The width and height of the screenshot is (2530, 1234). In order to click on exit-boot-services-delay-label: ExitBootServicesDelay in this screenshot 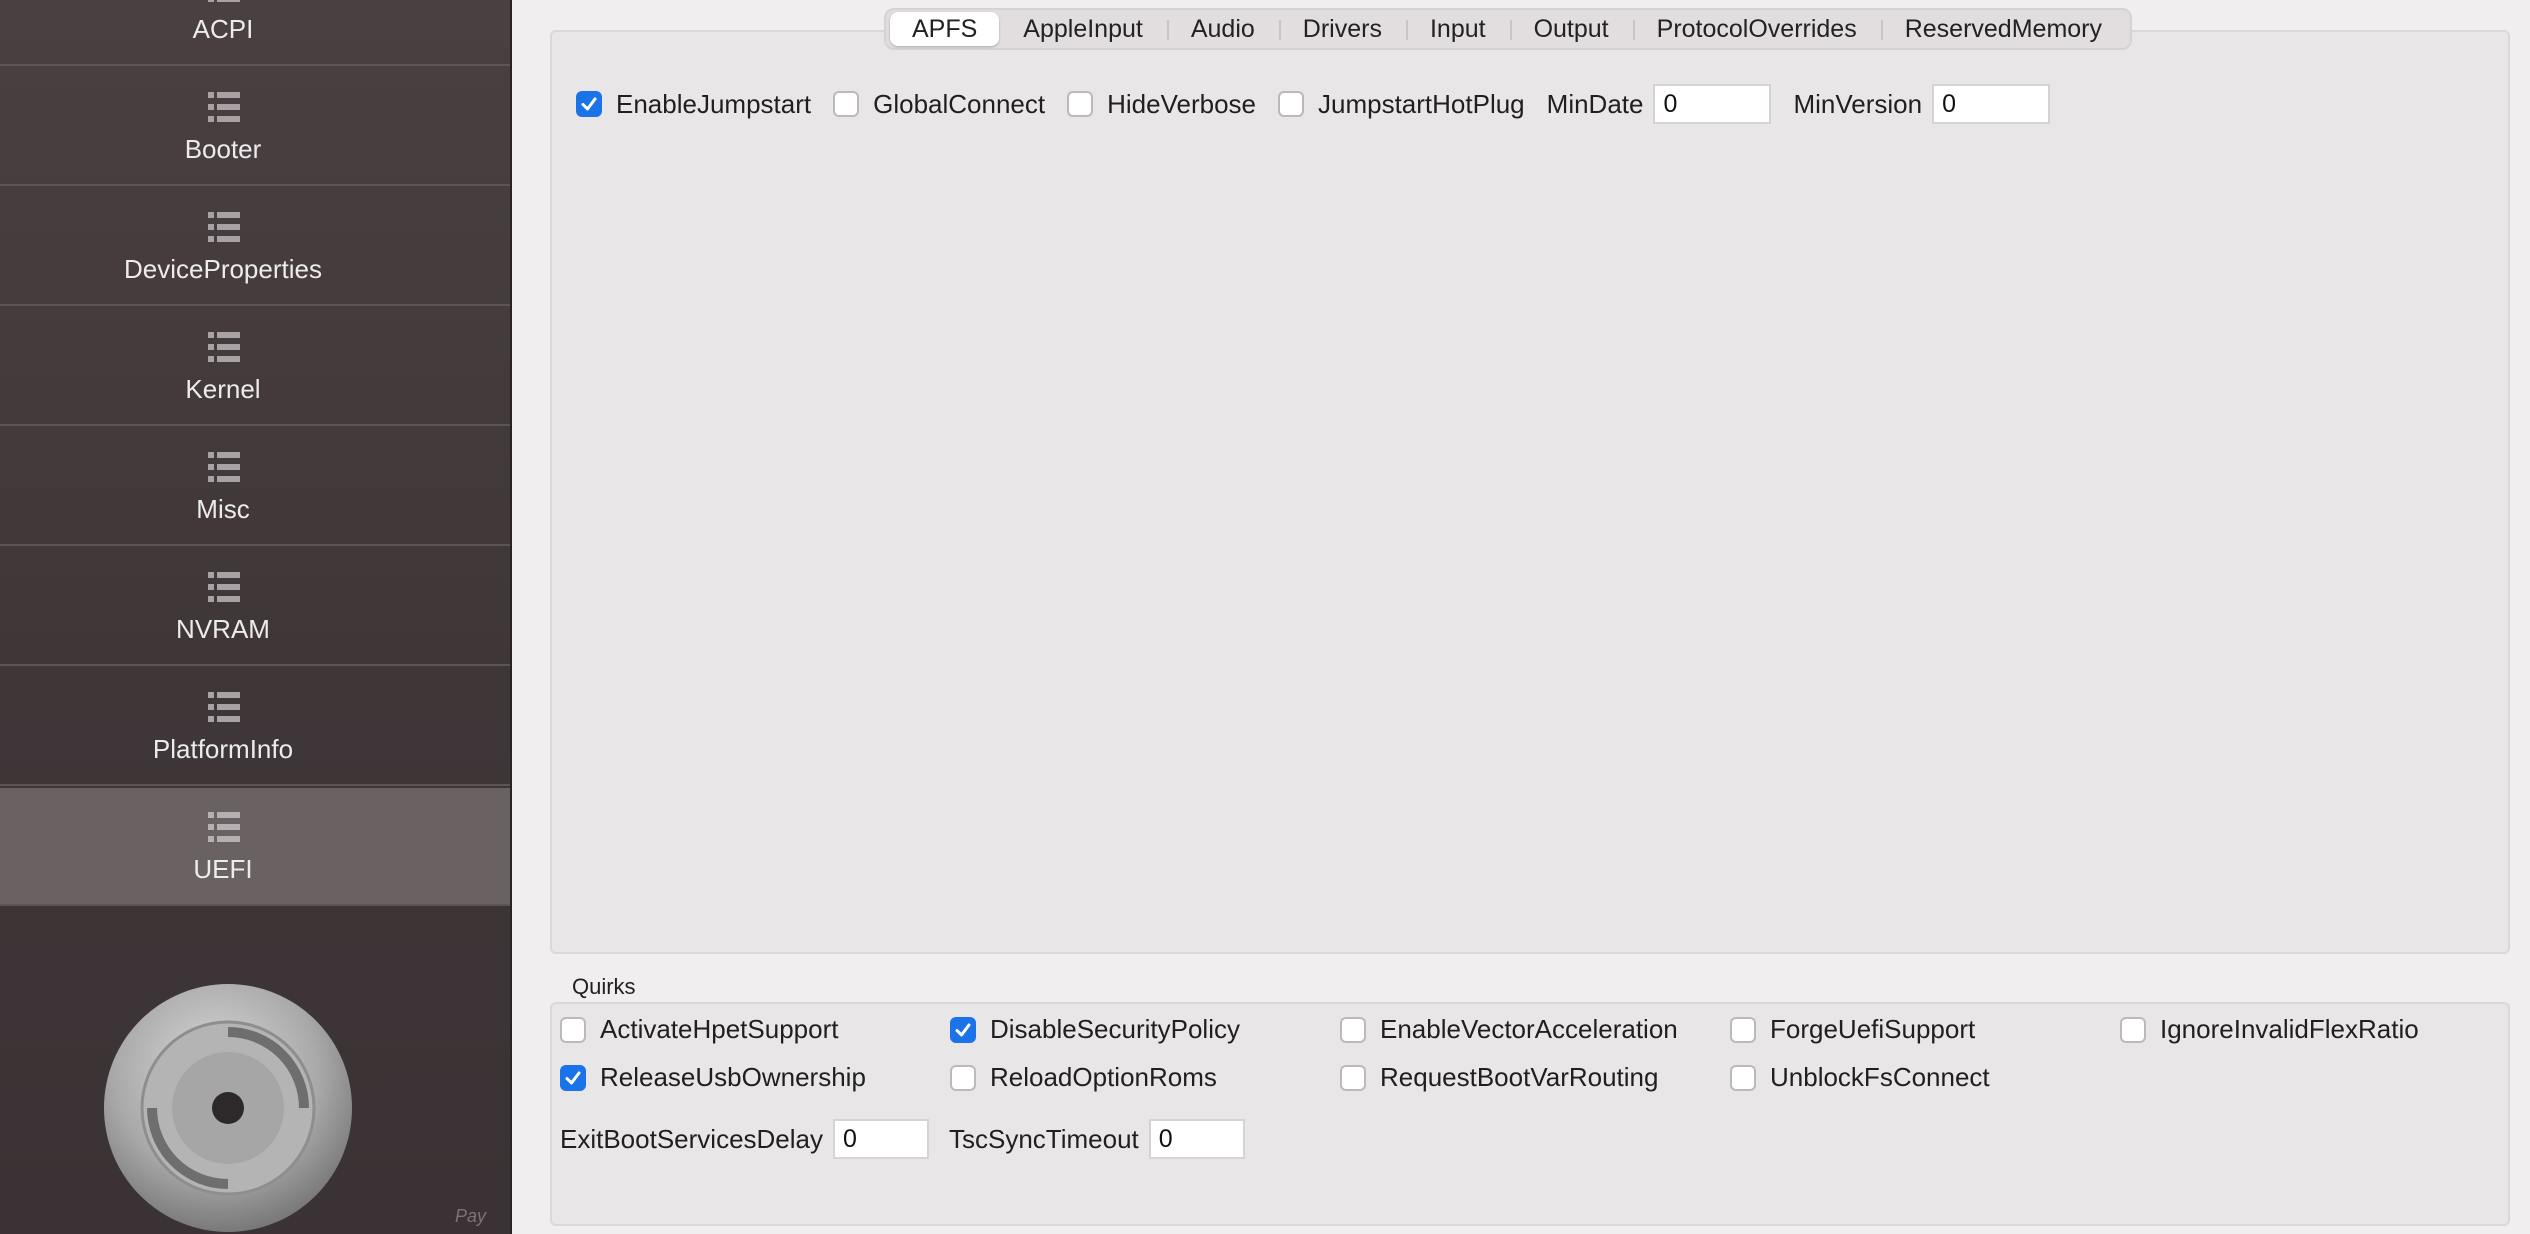, I will do `click(691, 1138)`.